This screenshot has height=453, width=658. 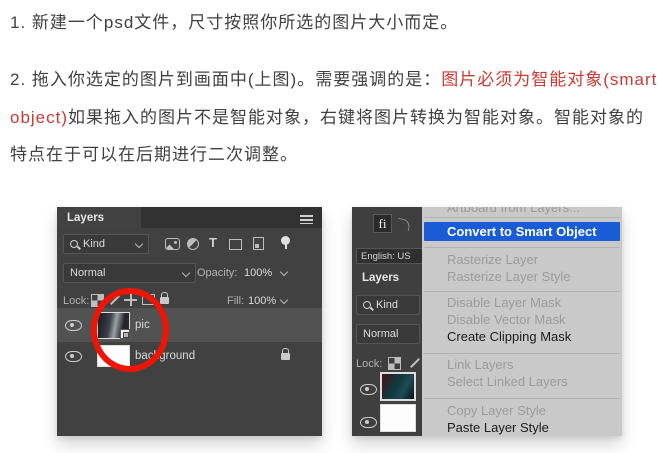 I want to click on menu-item-link-layers: Link Layers, so click(x=480, y=364).